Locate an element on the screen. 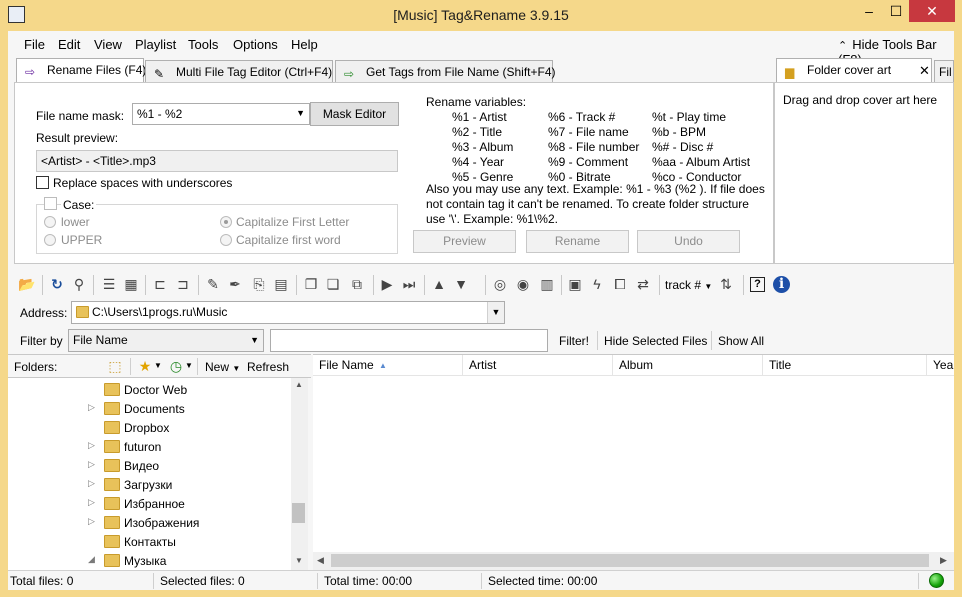 Image resolution: width=962 pixels, height=597 pixels. tab-file-info: Fil is located at coordinates (944, 71).